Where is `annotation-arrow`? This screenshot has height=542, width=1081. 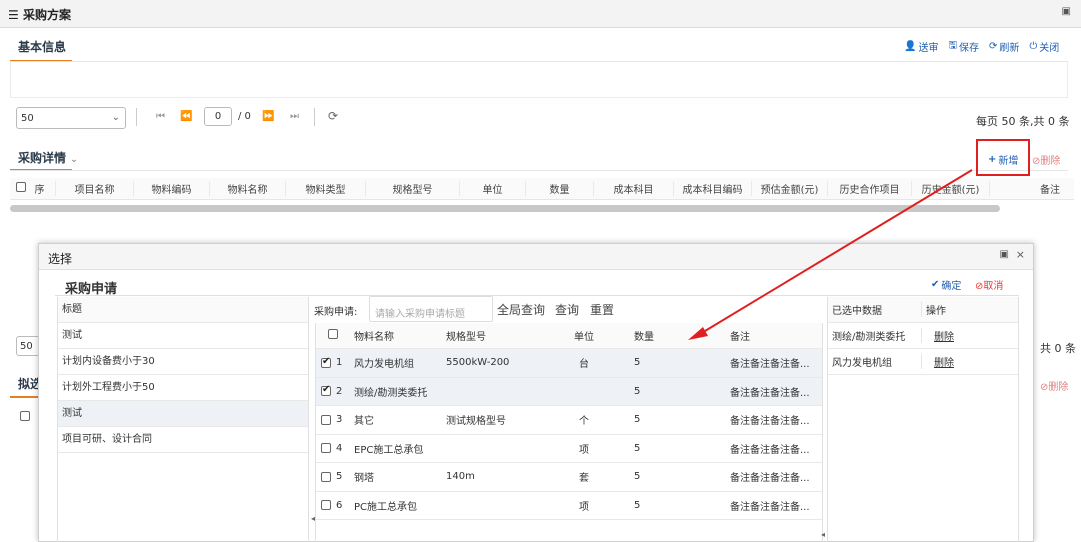 annotation-arrow is located at coordinates (830, 254).